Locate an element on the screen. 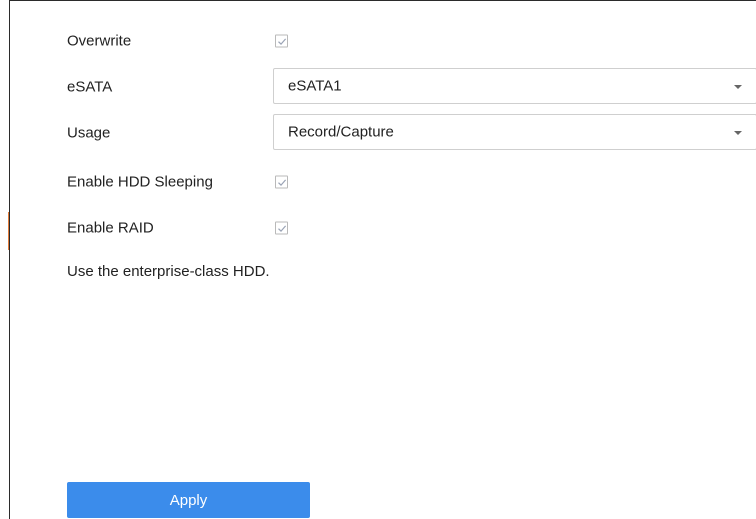  hdd-sleeping-row: Enable HDD Sleeping is located at coordinates (383, 182).